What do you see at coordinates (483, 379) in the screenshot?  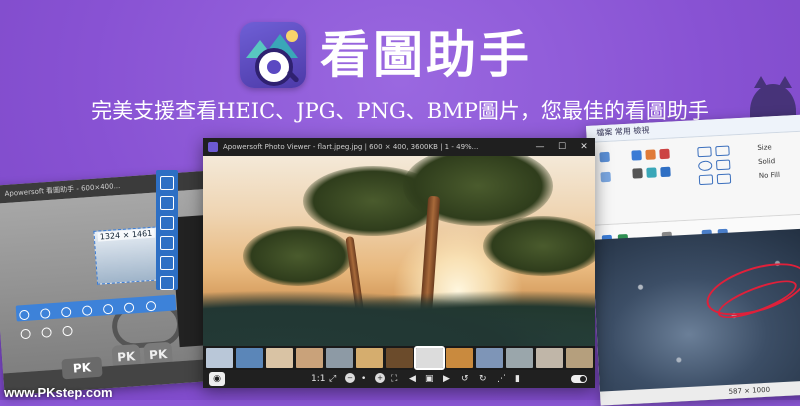 I see `rotate-right-icon: ↻` at bounding box center [483, 379].